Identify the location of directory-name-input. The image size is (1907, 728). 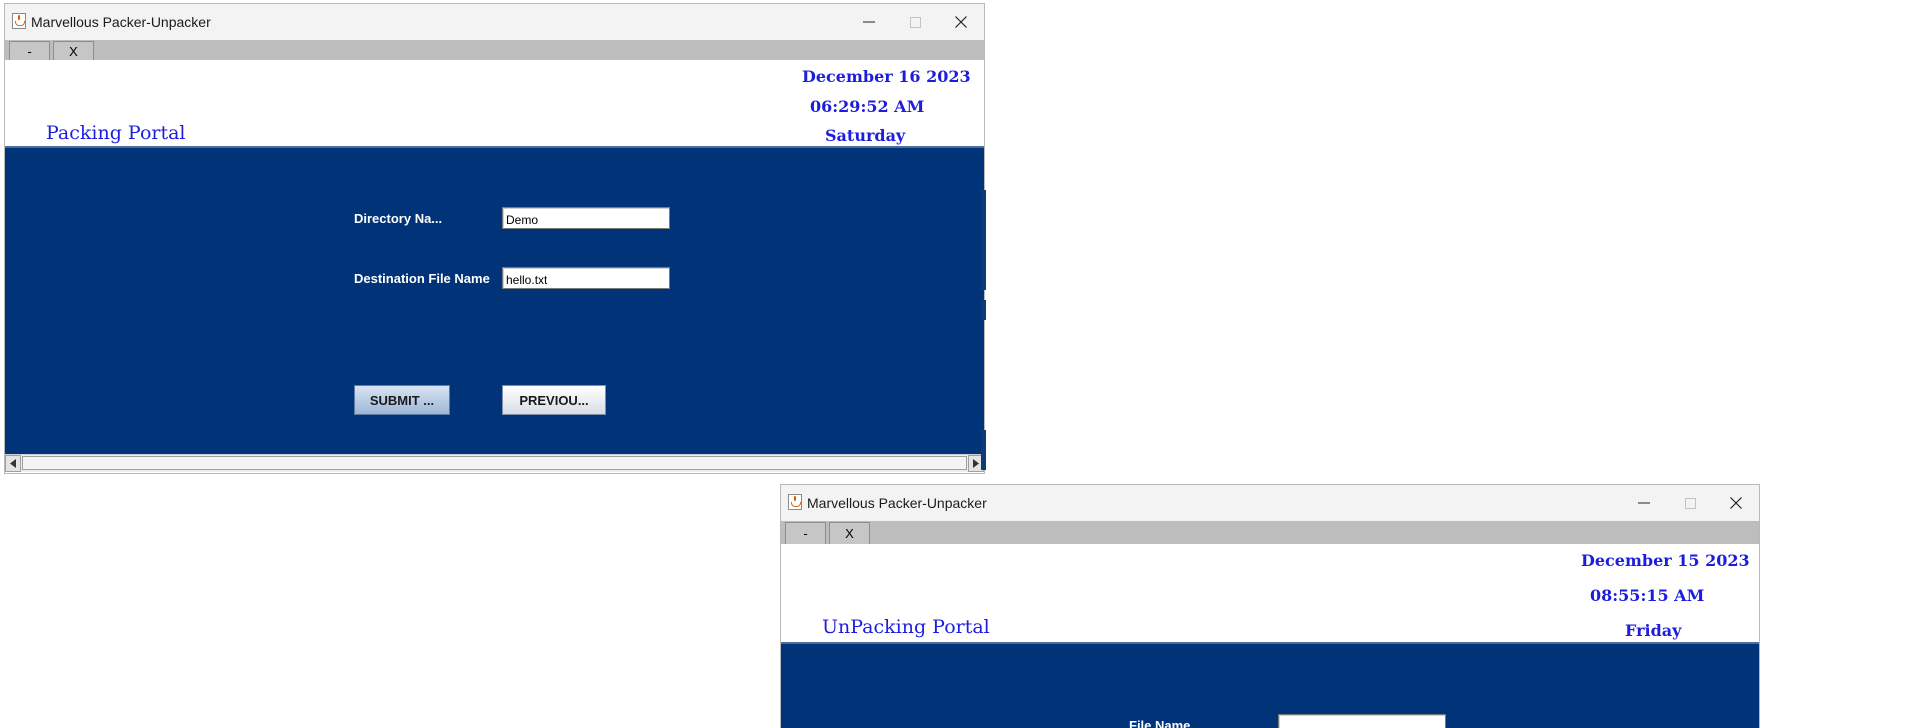
(586, 218).